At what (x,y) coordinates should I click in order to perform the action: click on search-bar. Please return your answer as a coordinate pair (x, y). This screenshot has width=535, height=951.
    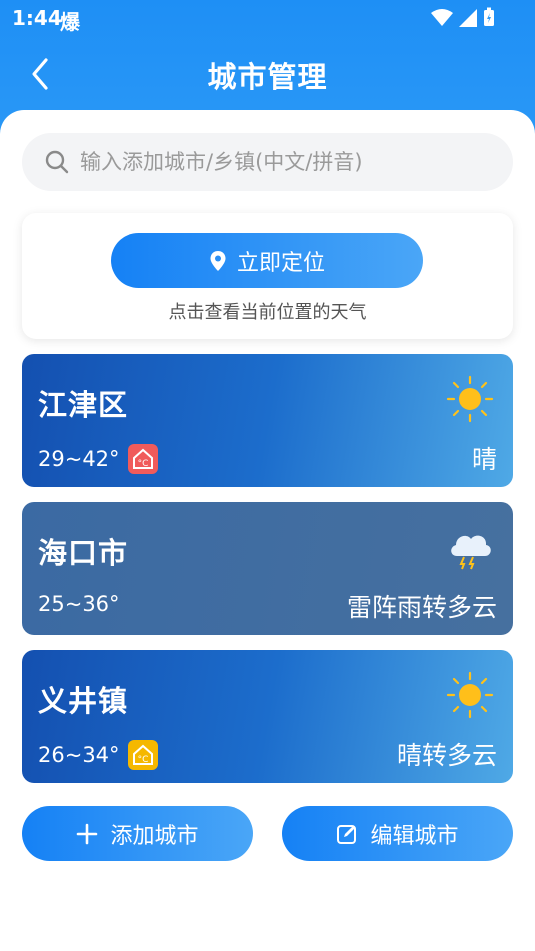
    Looking at the image, I should click on (267, 162).